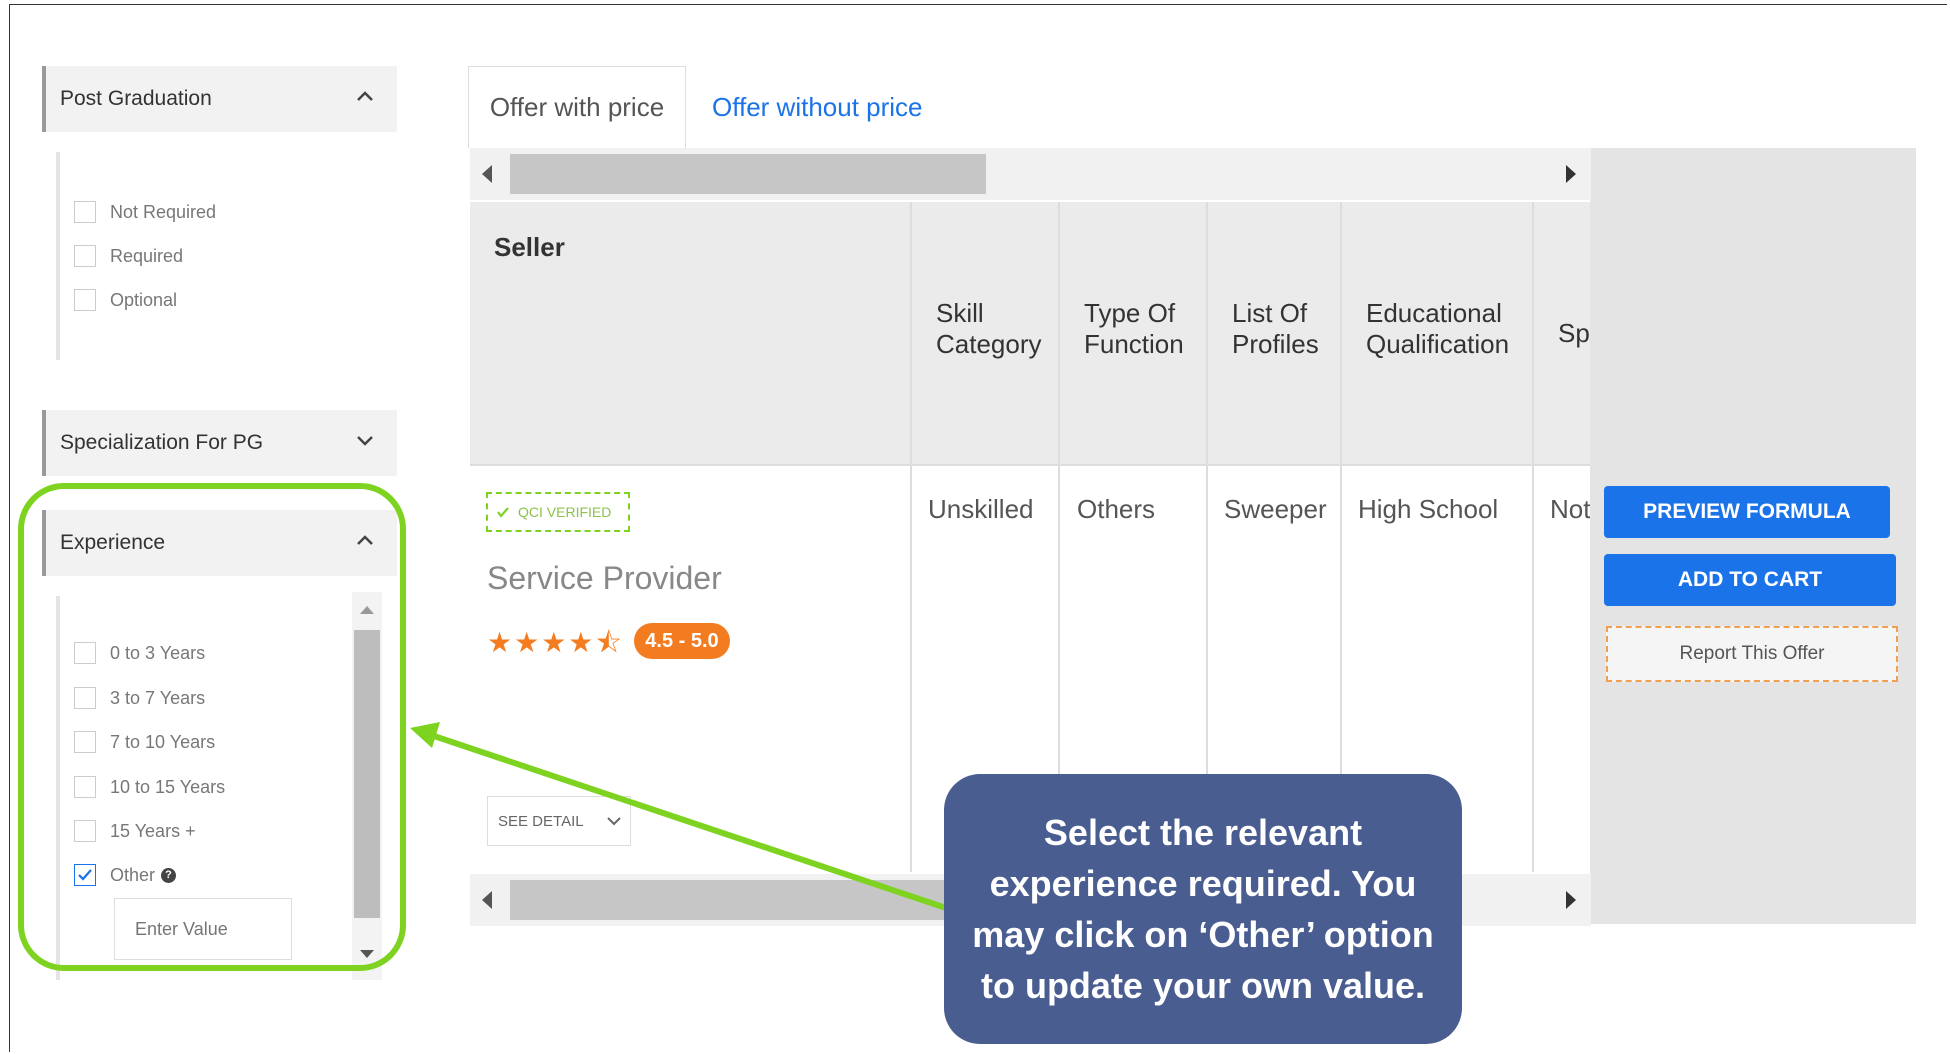  What do you see at coordinates (136, 98) in the screenshot?
I see `post-graduation-title: Post Graduation` at bounding box center [136, 98].